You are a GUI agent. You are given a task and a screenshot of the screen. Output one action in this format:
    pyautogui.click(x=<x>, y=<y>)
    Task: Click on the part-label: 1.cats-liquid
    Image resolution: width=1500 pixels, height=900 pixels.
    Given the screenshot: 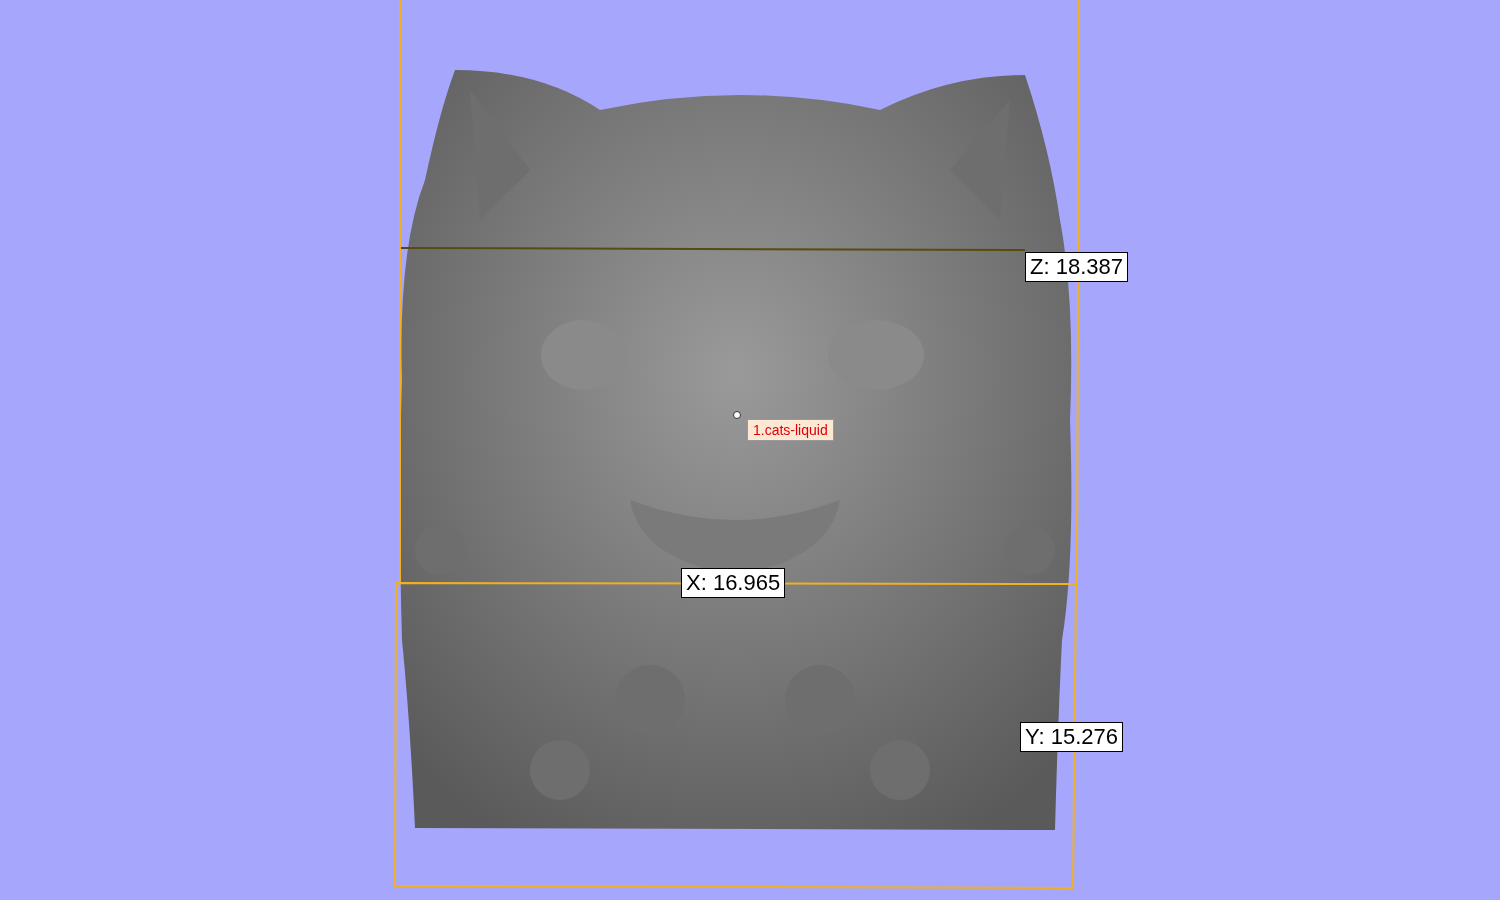 What is the action you would take?
    pyautogui.click(x=790, y=430)
    